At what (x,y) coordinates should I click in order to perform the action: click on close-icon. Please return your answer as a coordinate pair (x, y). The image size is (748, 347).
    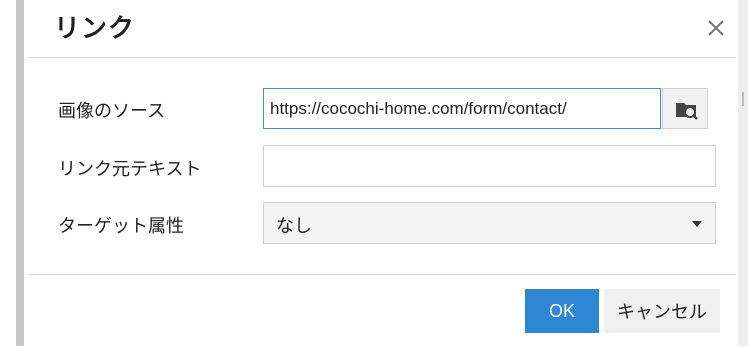
    Looking at the image, I should click on (716, 28).